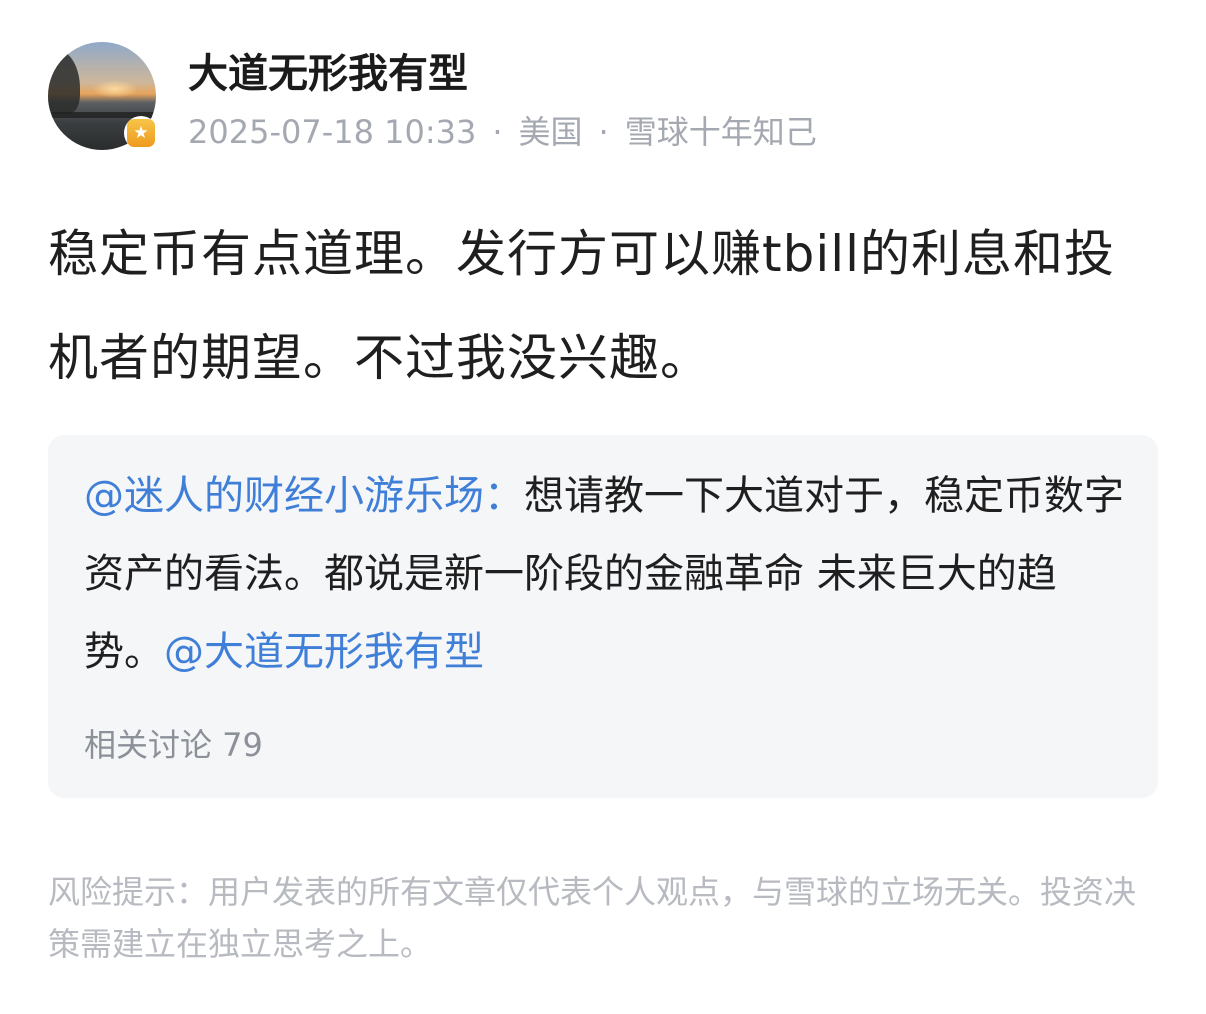  I want to click on author-tag: 雪球十年知己, so click(720, 132).